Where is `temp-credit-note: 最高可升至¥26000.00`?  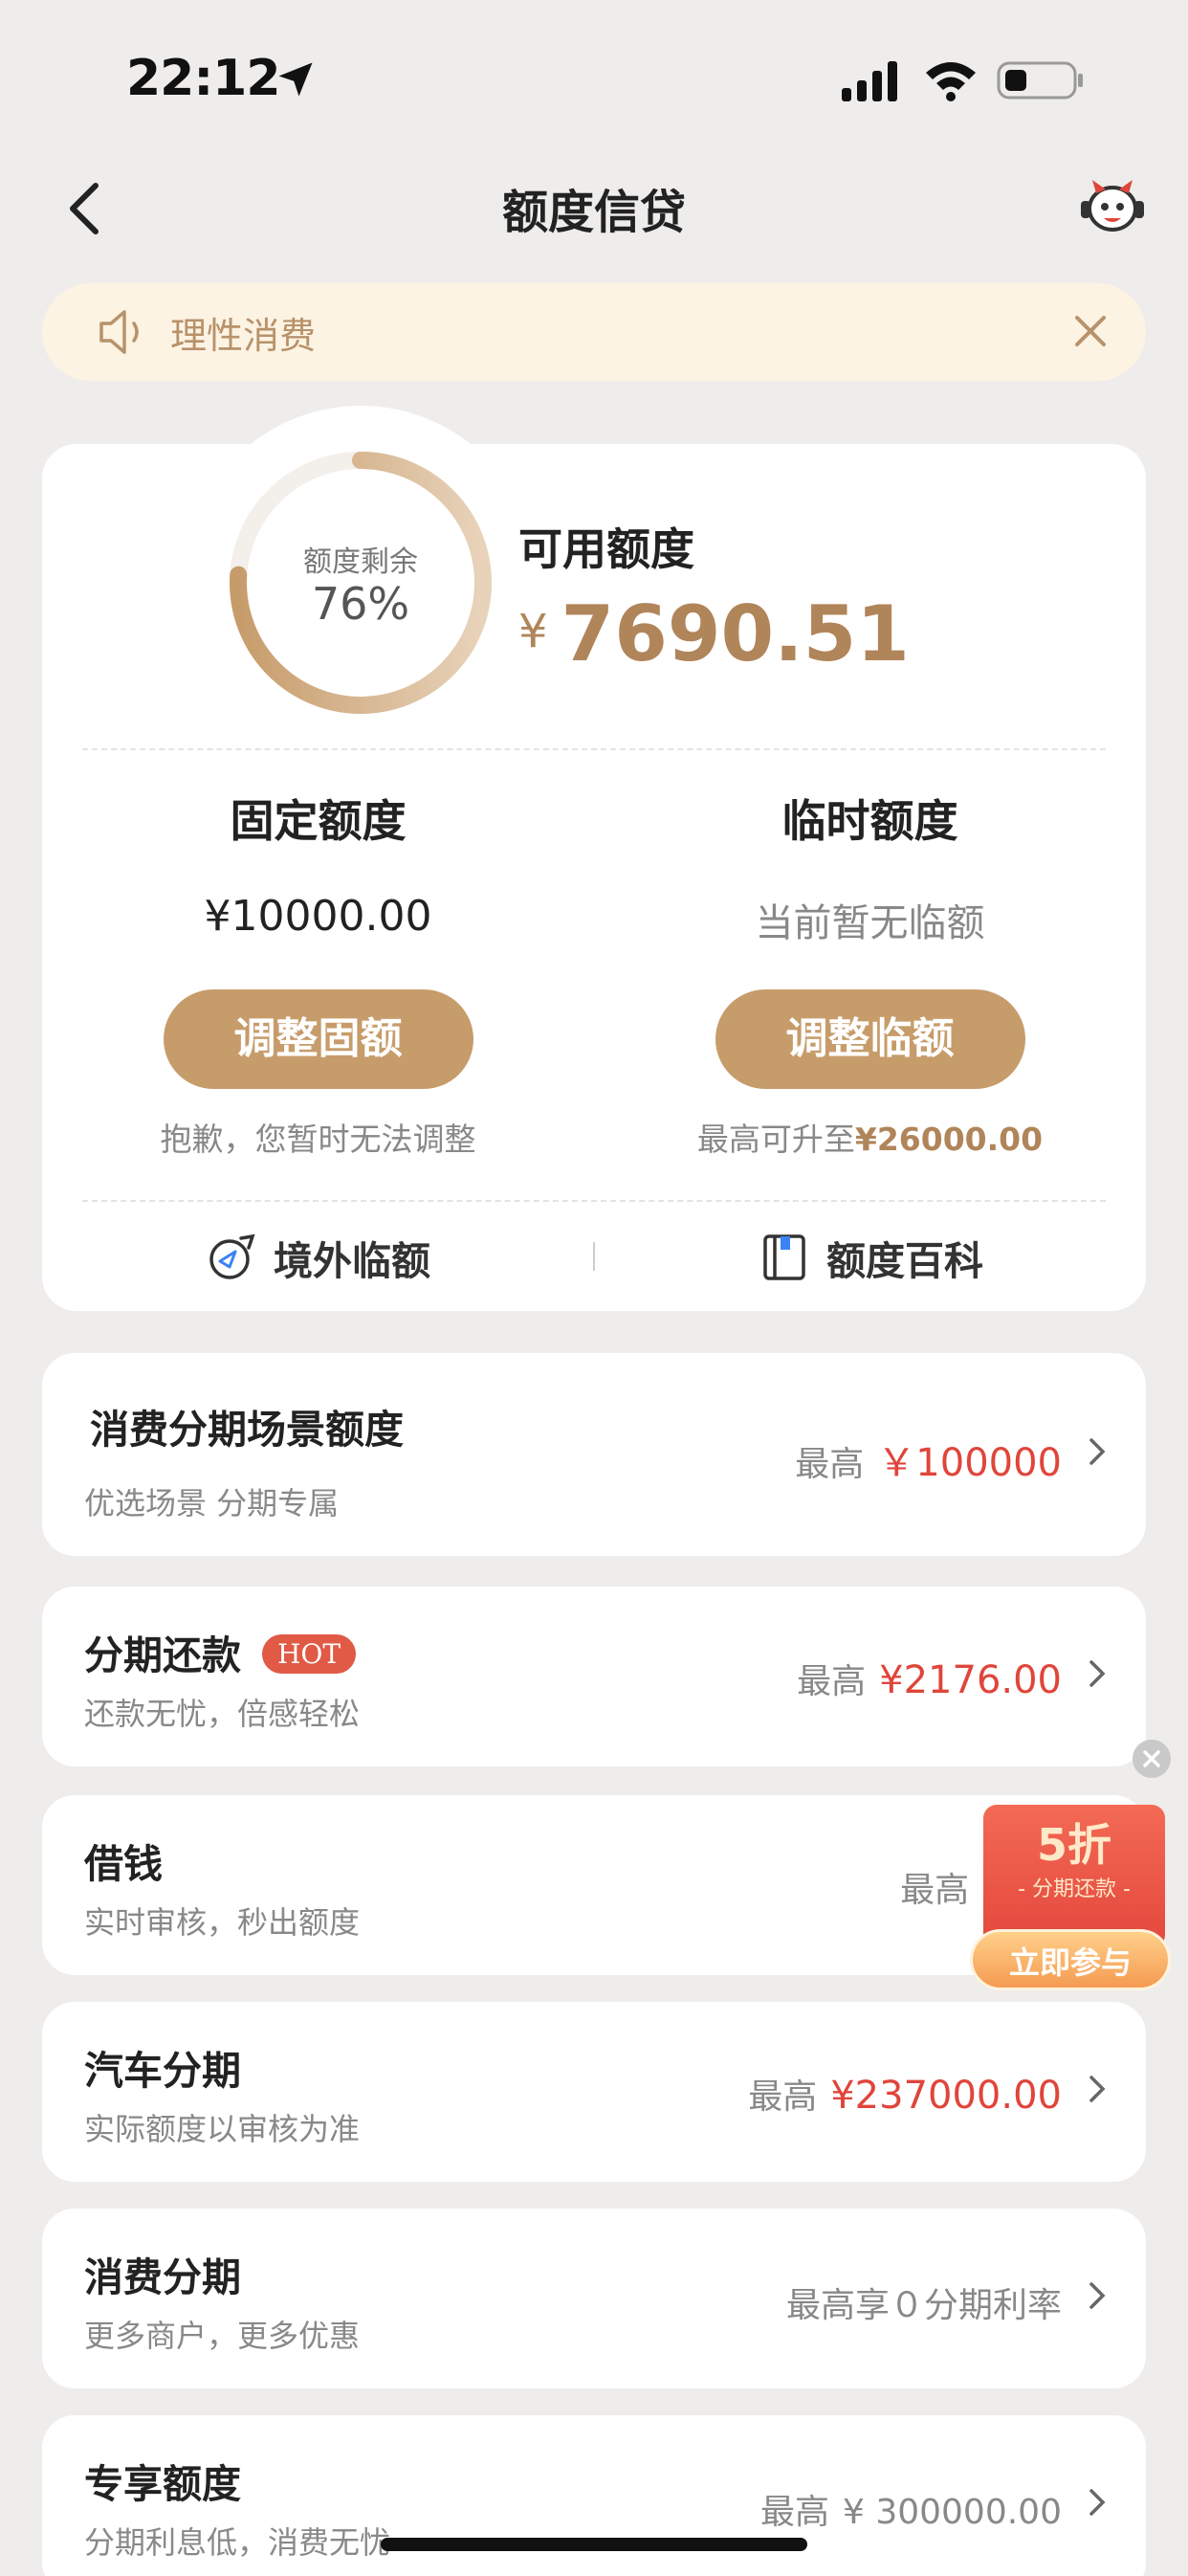
temp-credit-note: 最高可升至¥26000.00 is located at coordinates (870, 1137).